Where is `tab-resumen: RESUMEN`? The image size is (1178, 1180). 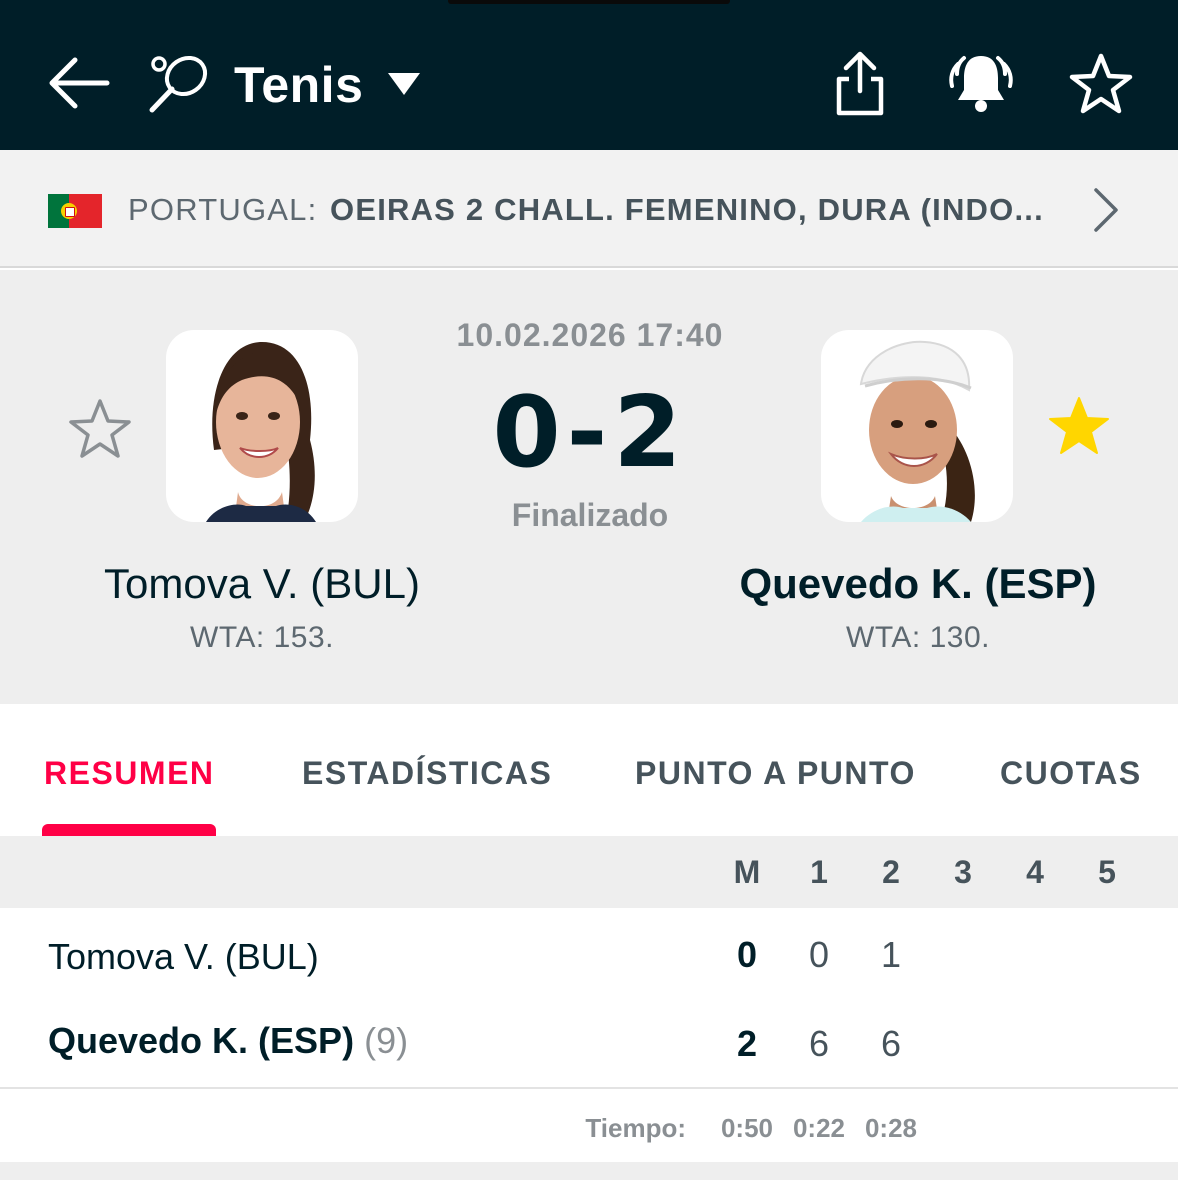
tab-resumen: RESUMEN is located at coordinates (129, 773).